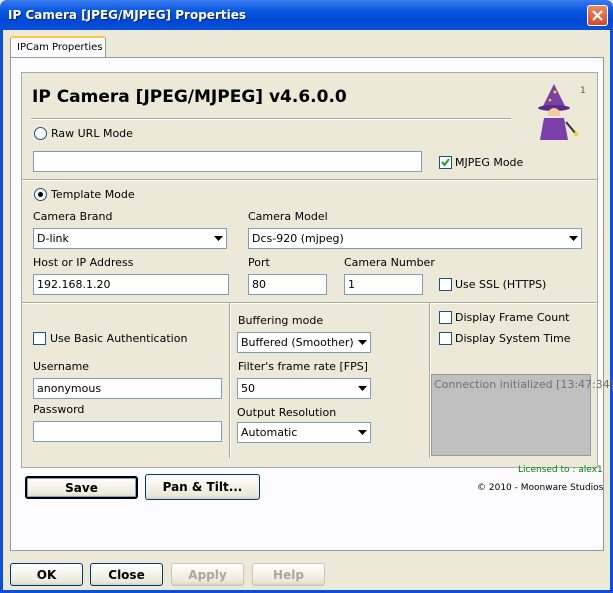  What do you see at coordinates (126, 574) in the screenshot?
I see `close-button: Close` at bounding box center [126, 574].